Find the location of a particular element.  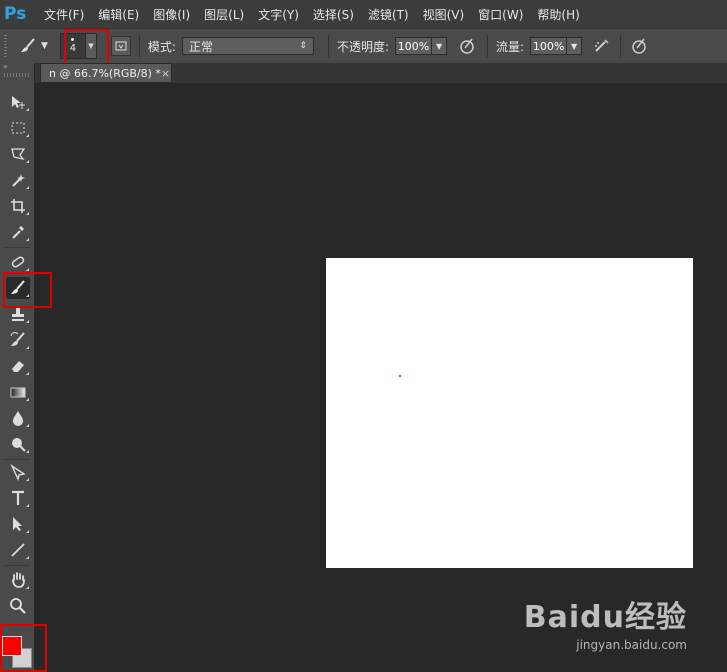

opacity-label: 不透明度: is located at coordinates (363, 46).